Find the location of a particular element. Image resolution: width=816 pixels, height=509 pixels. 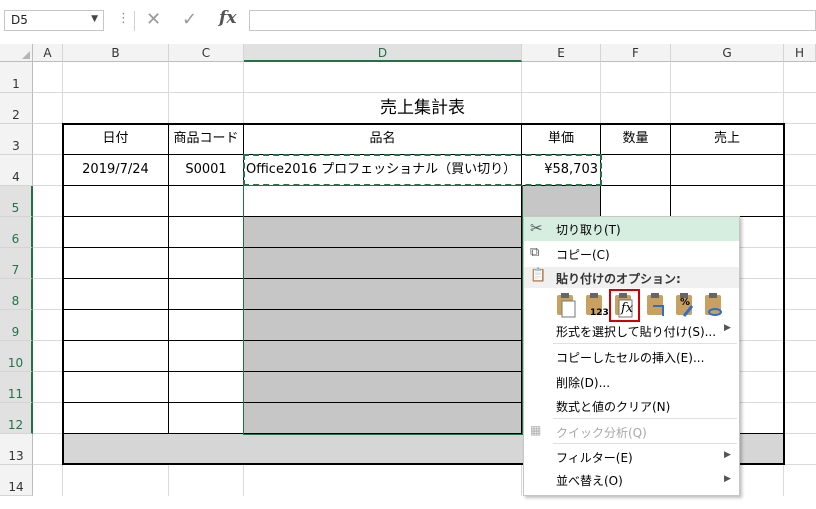

column-header-h: H is located at coordinates (800, 53).